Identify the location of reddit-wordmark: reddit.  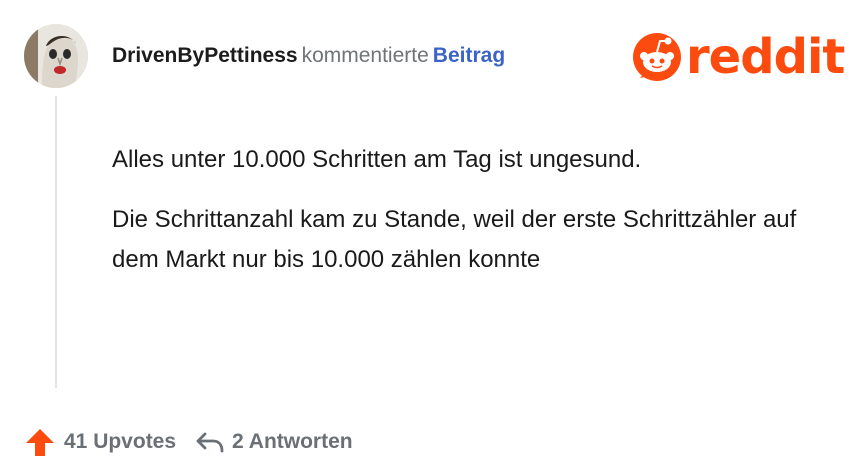
(765, 57).